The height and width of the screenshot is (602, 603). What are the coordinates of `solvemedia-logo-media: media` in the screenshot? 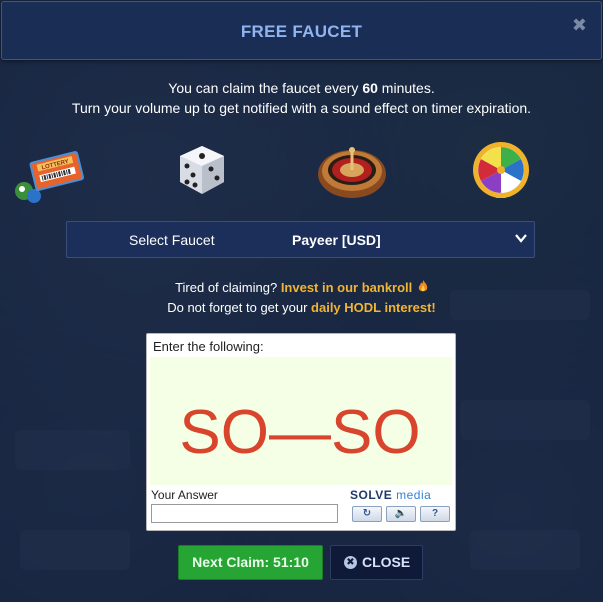 It's located at (412, 495).